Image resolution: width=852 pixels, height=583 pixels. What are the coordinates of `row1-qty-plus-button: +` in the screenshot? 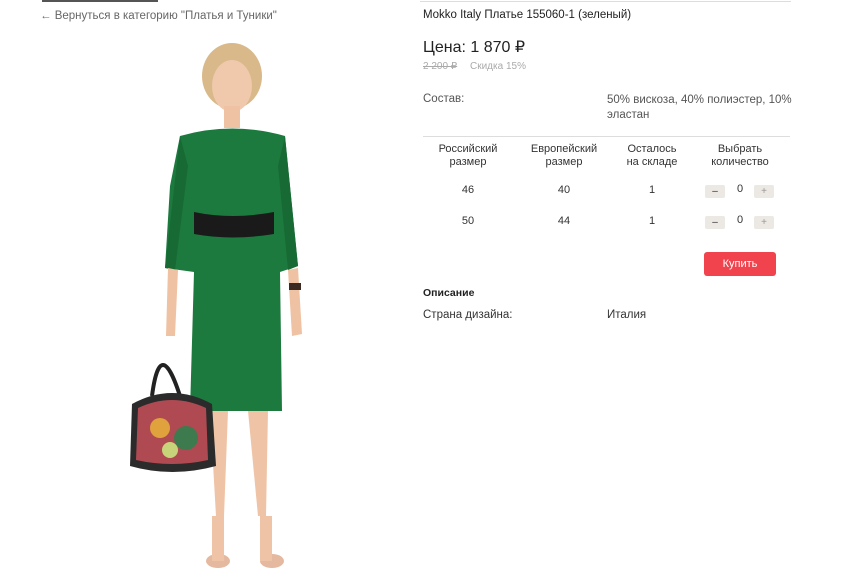 It's located at (764, 191).